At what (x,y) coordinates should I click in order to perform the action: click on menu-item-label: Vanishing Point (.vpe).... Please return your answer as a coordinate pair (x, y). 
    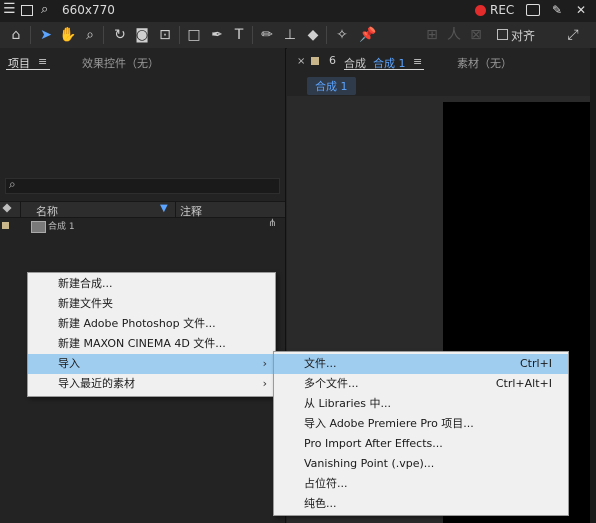
    Looking at the image, I should click on (369, 463).